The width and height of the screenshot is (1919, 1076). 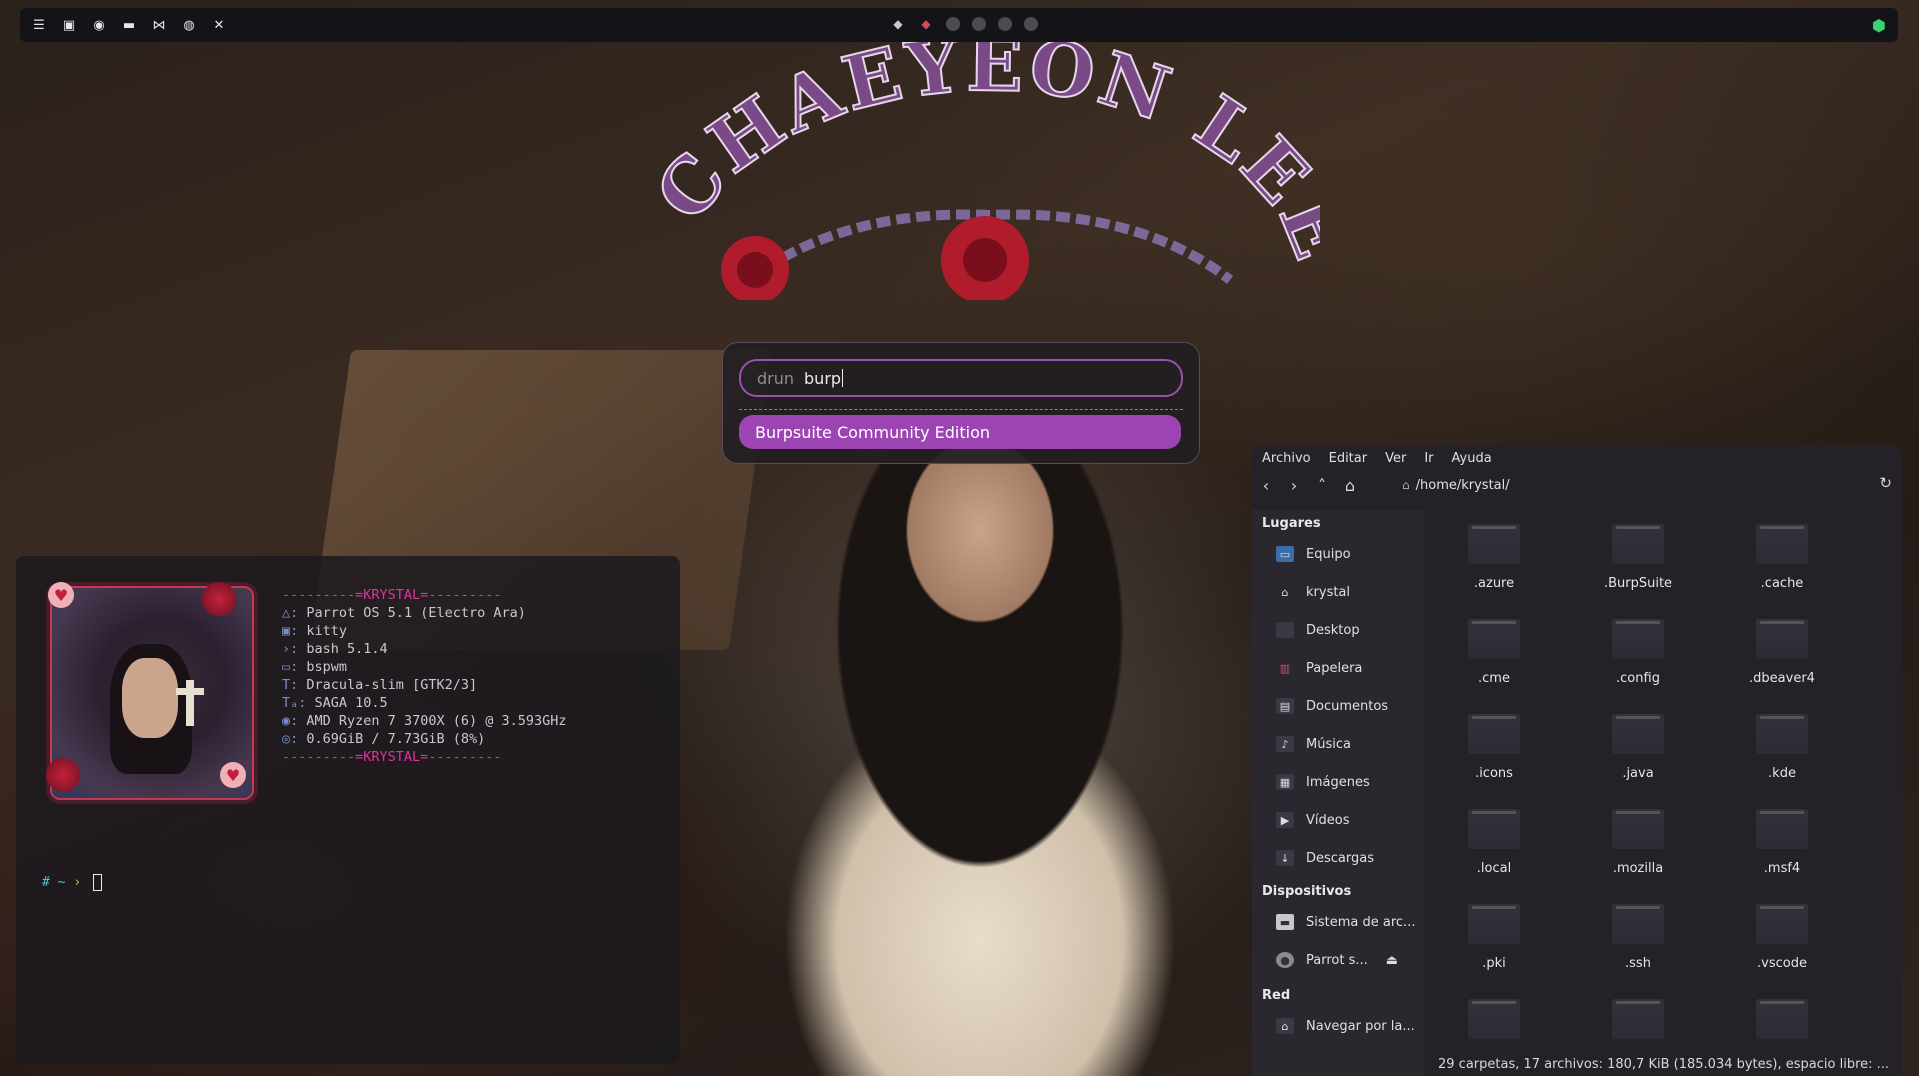 I want to click on menu-editar: Editar, so click(x=1348, y=458).